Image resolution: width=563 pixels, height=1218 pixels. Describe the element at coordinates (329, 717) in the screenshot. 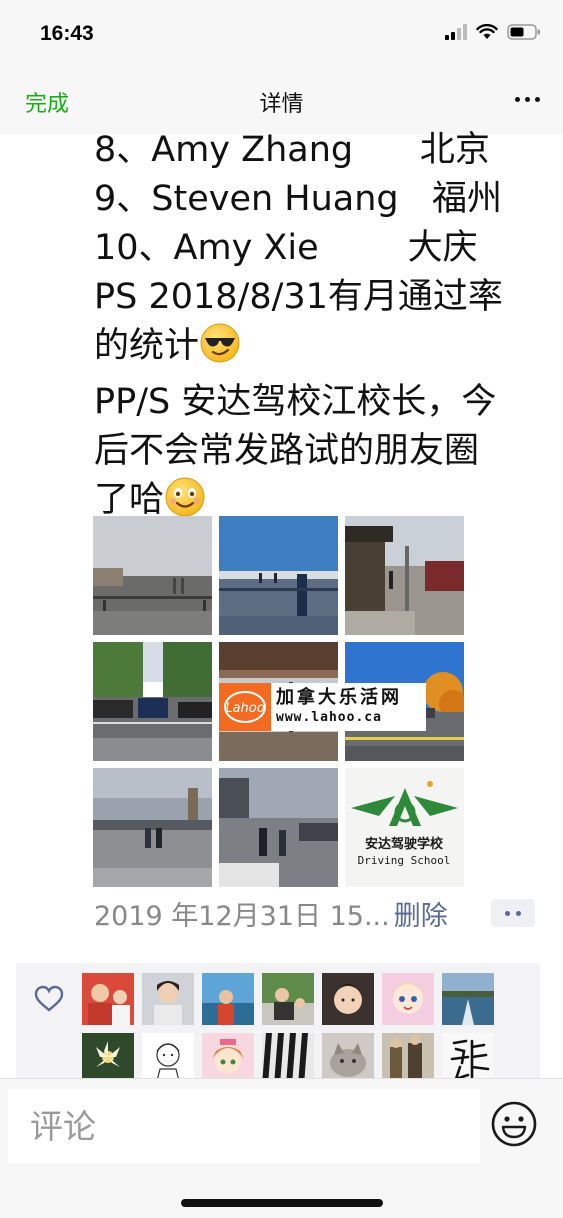

I see `watermark-url: www.lahoo.ca` at that location.